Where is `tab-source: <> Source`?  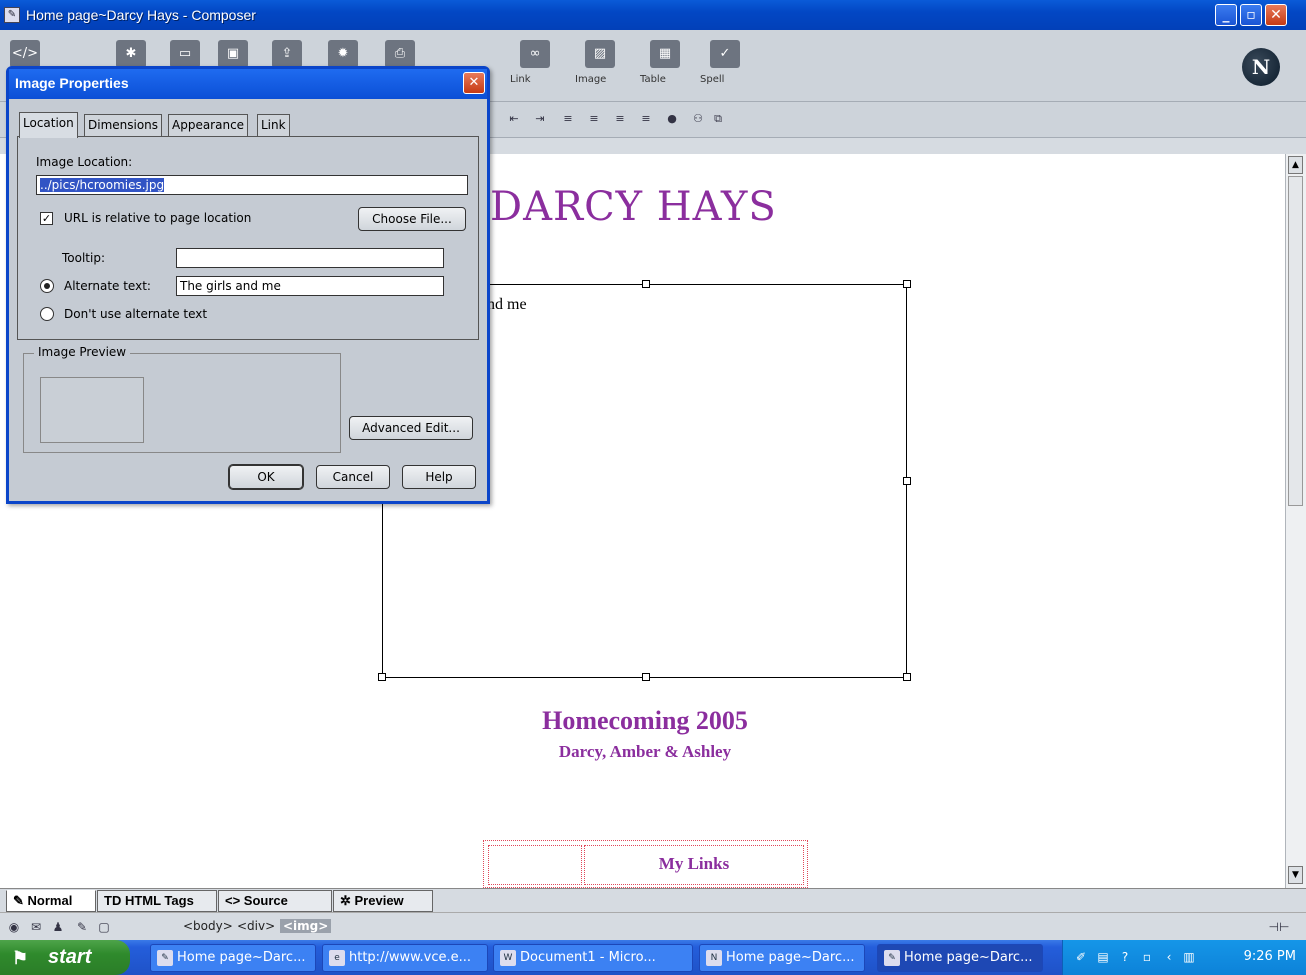
tab-source: <> Source is located at coordinates (275, 901).